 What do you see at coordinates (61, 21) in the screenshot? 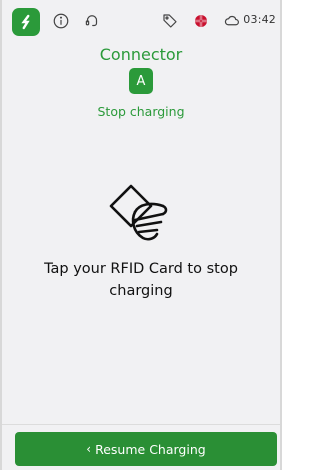
I see `info-icon` at bounding box center [61, 21].